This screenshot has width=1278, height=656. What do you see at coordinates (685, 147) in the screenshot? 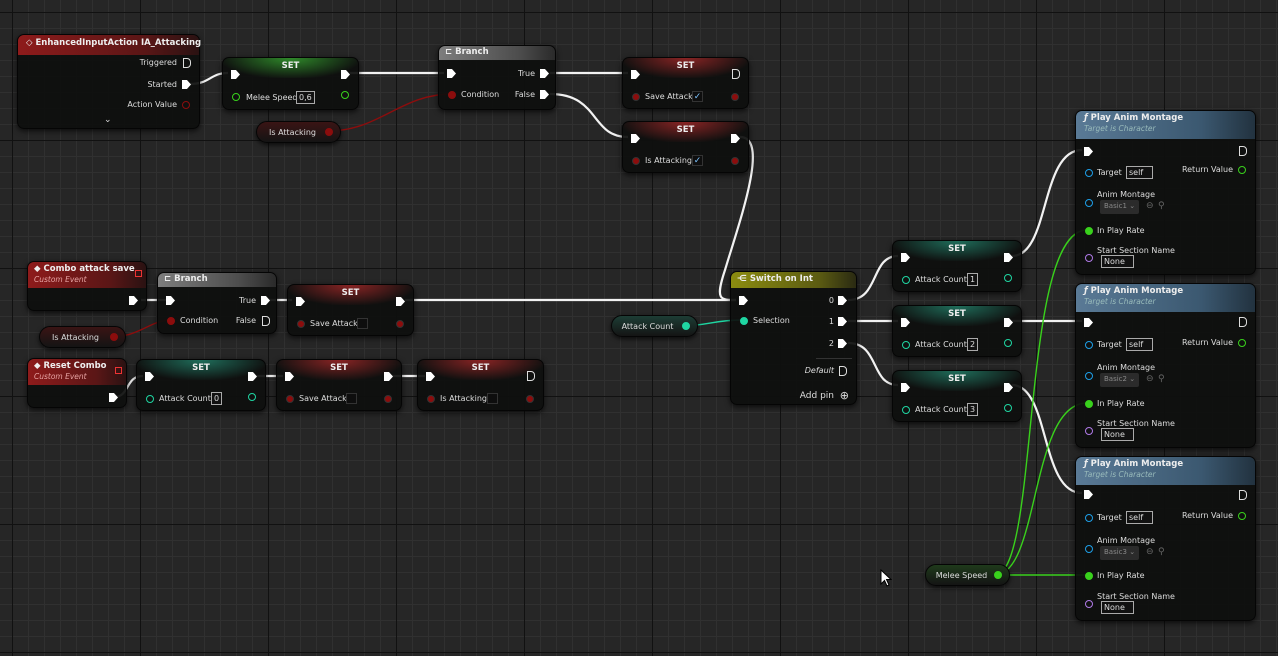
I see `set-is-attacking-node: SET Is Attacking ✓` at bounding box center [685, 147].